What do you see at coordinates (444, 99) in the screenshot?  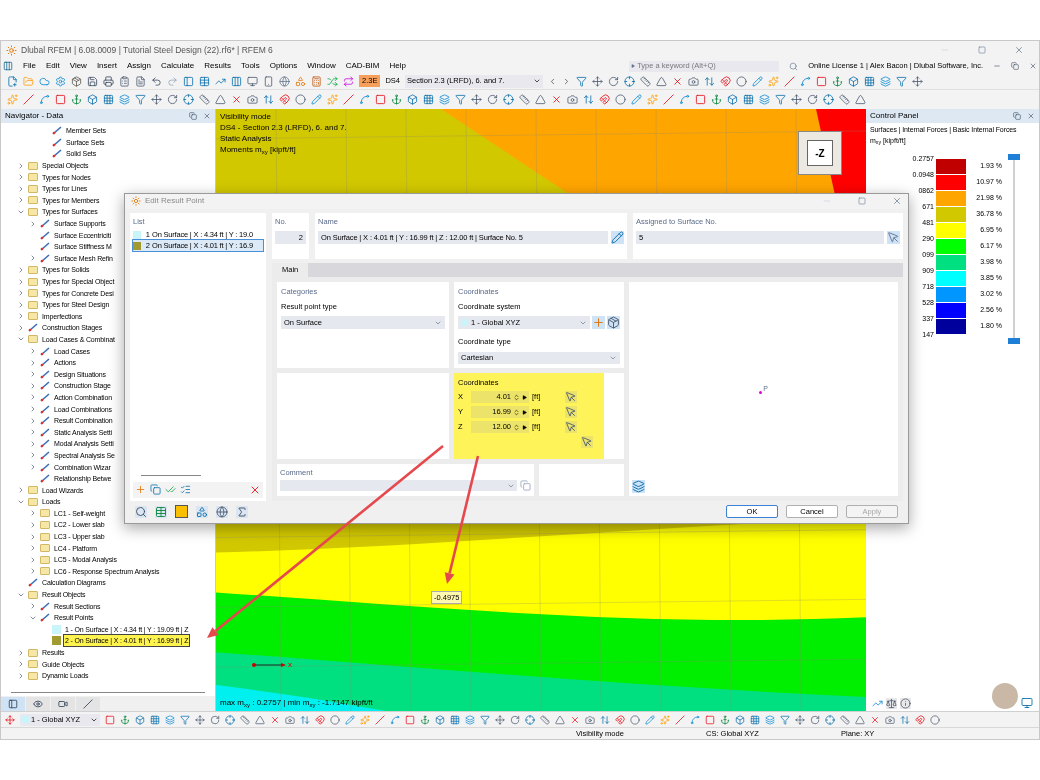 I see `layers-icon` at bounding box center [444, 99].